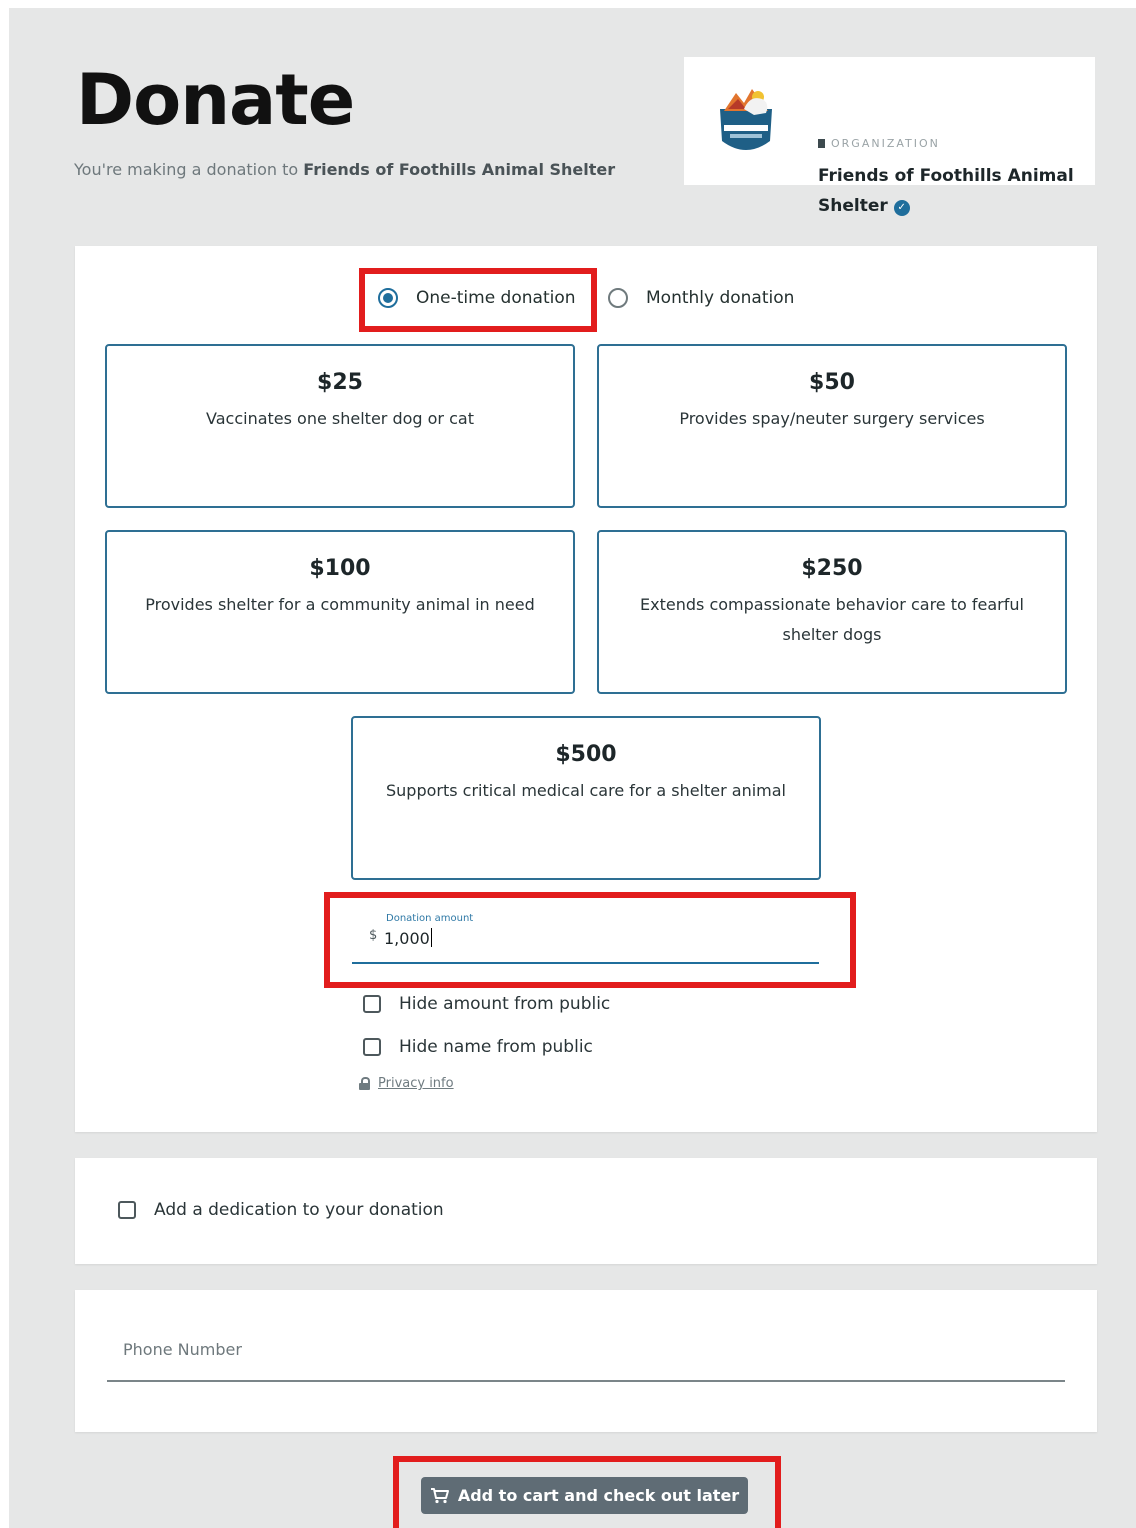  Describe the element at coordinates (439, 1496) in the screenshot. I see `cart-icon` at that location.